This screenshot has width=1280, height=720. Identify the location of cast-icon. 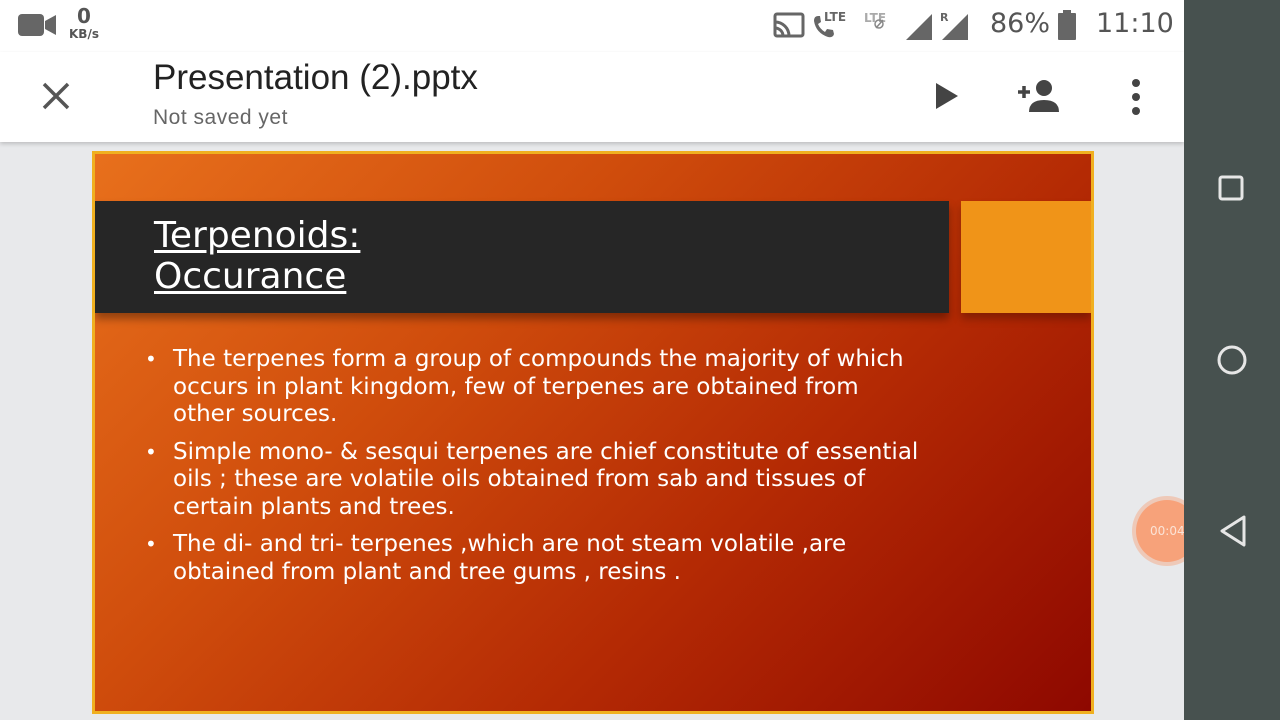
(789, 25).